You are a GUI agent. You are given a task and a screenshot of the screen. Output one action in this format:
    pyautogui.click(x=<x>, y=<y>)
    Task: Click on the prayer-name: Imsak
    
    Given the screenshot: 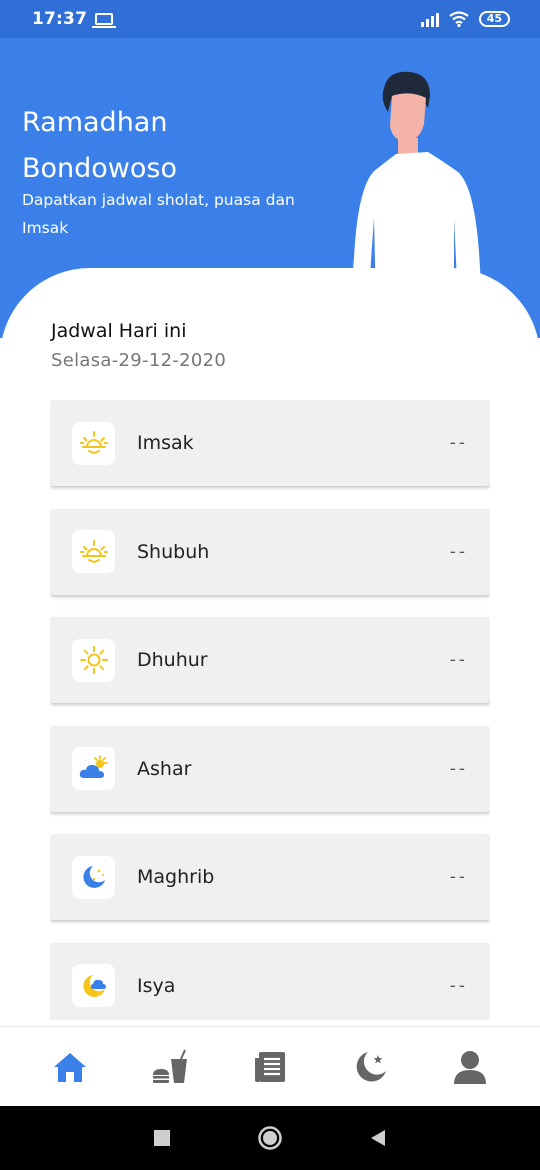 What is the action you would take?
    pyautogui.click(x=165, y=443)
    